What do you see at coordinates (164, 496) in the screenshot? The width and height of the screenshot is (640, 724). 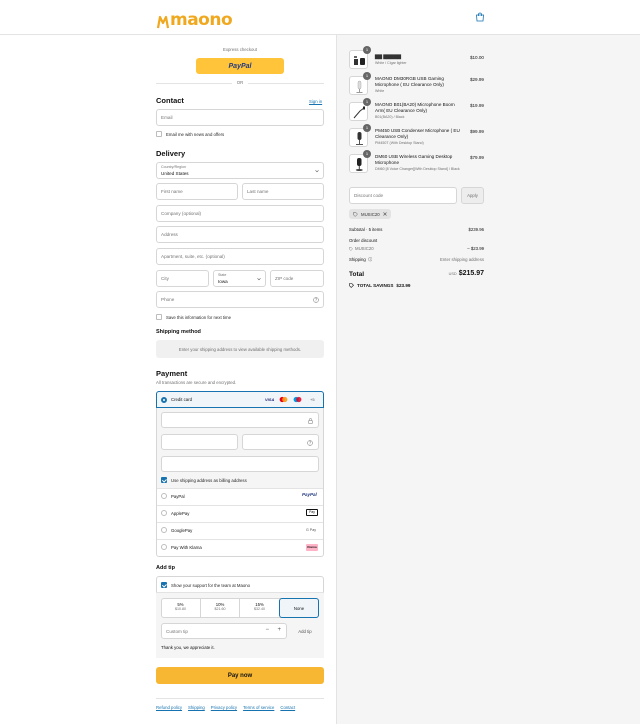 I see `paypal-radio` at bounding box center [164, 496].